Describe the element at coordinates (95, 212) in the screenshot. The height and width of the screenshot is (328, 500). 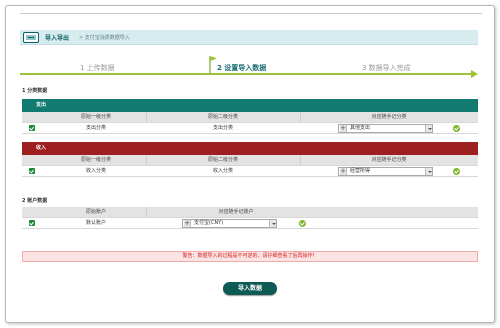
I see `col-account: 原始账户` at that location.